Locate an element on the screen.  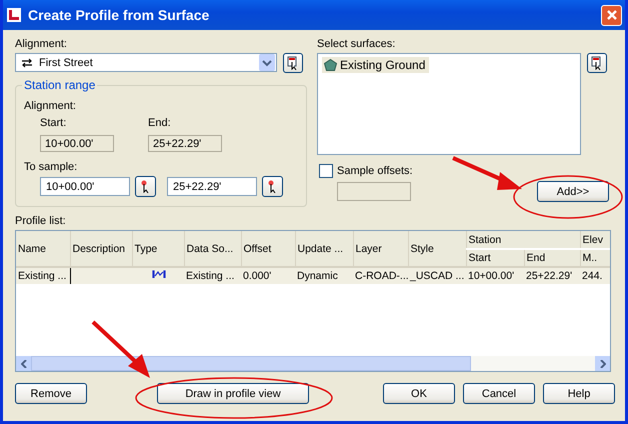
app-icon is located at coordinates (14, 15).